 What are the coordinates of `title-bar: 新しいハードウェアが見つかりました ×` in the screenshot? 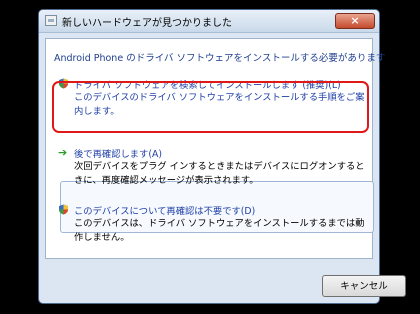 It's located at (209, 21).